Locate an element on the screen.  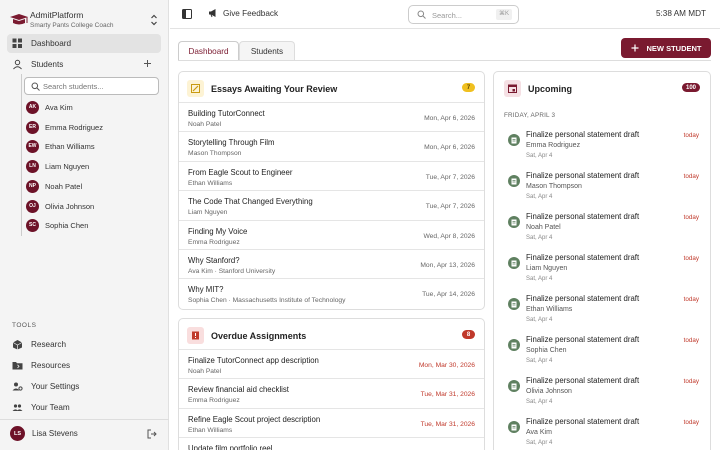
sidebar-student: EW Ethan Williams is located at coordinates (91, 146).